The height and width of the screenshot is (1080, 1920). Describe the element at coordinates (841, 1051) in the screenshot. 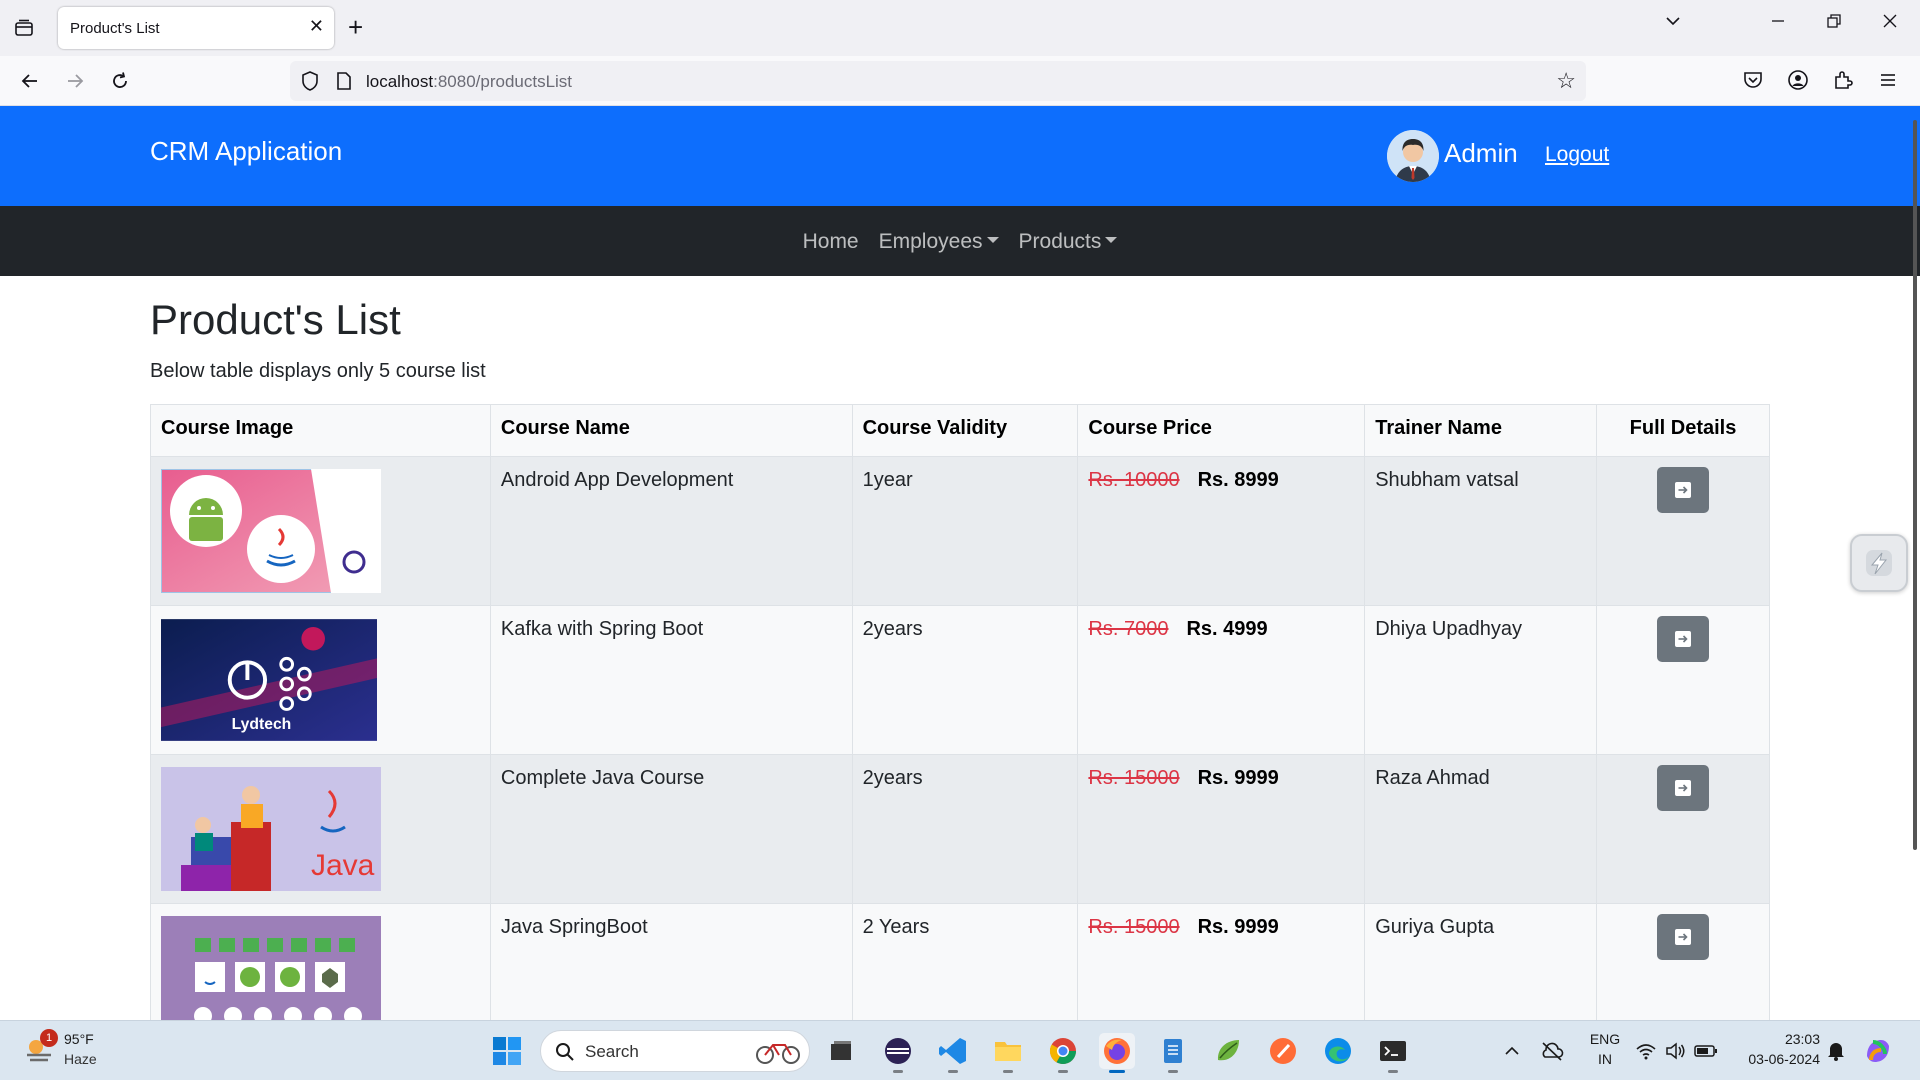

I see `task-view-icon` at that location.